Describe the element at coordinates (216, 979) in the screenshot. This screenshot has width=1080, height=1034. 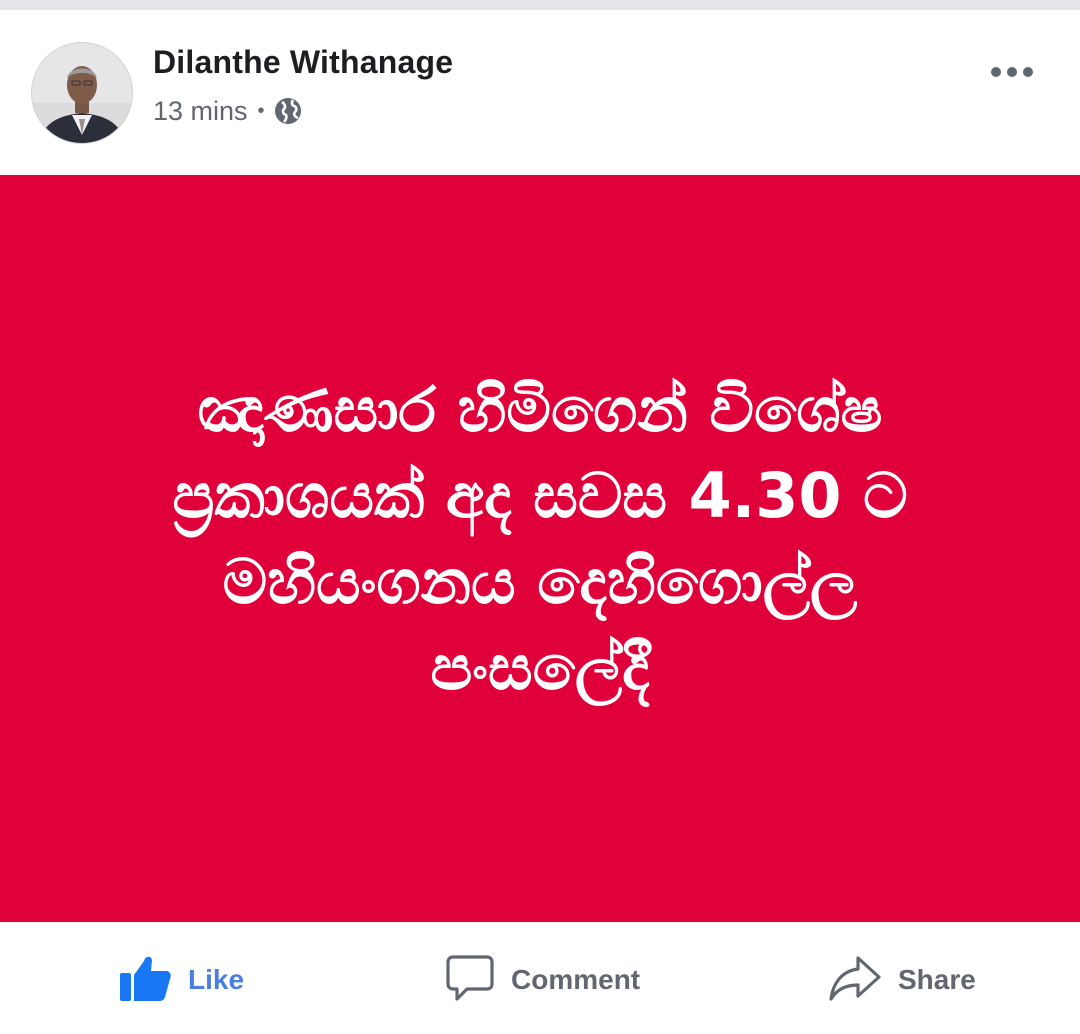
I see `like-label: Like` at that location.